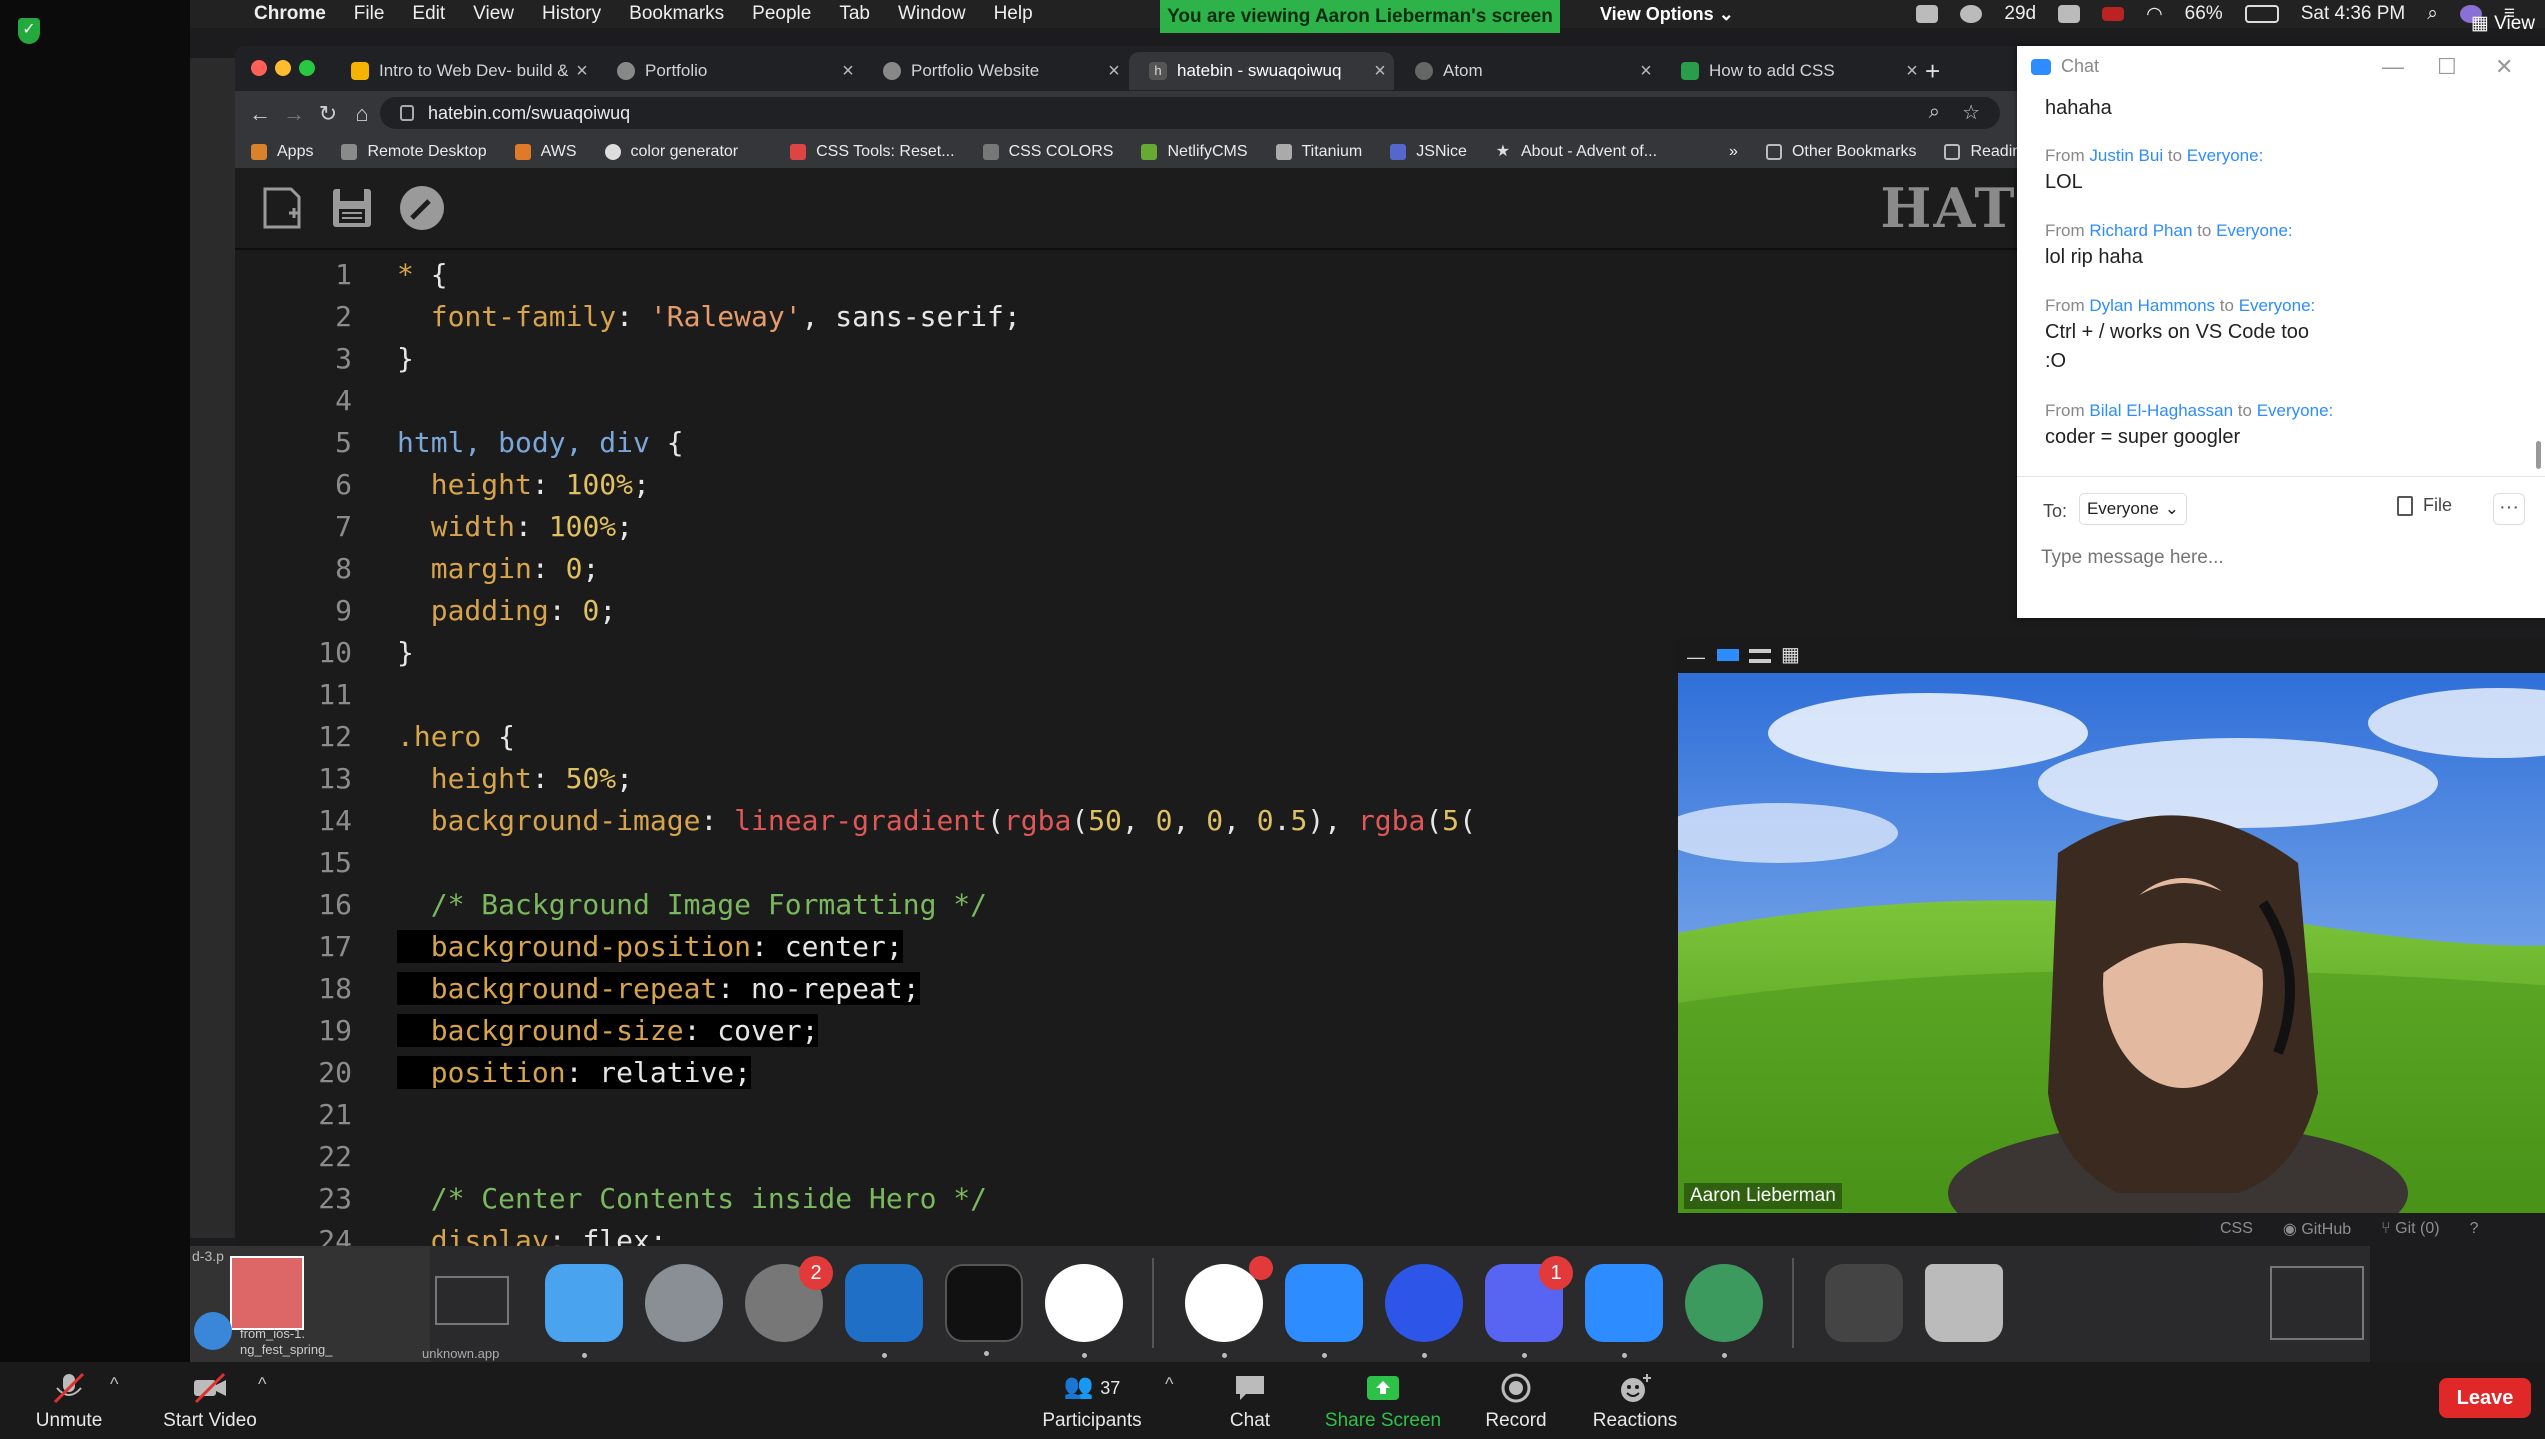 The image size is (2545, 1439). Describe the element at coordinates (2538, 455) in the screenshot. I see `chat-scrollbar` at that location.